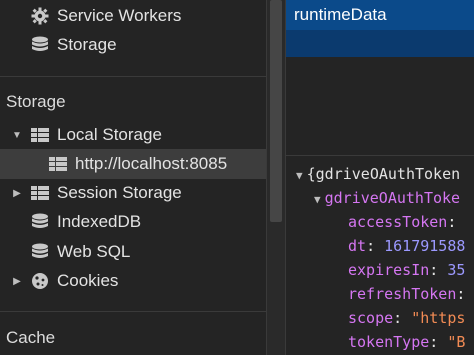 This screenshot has height=355, width=474. I want to click on key-name: runtimeData, so click(340, 14).